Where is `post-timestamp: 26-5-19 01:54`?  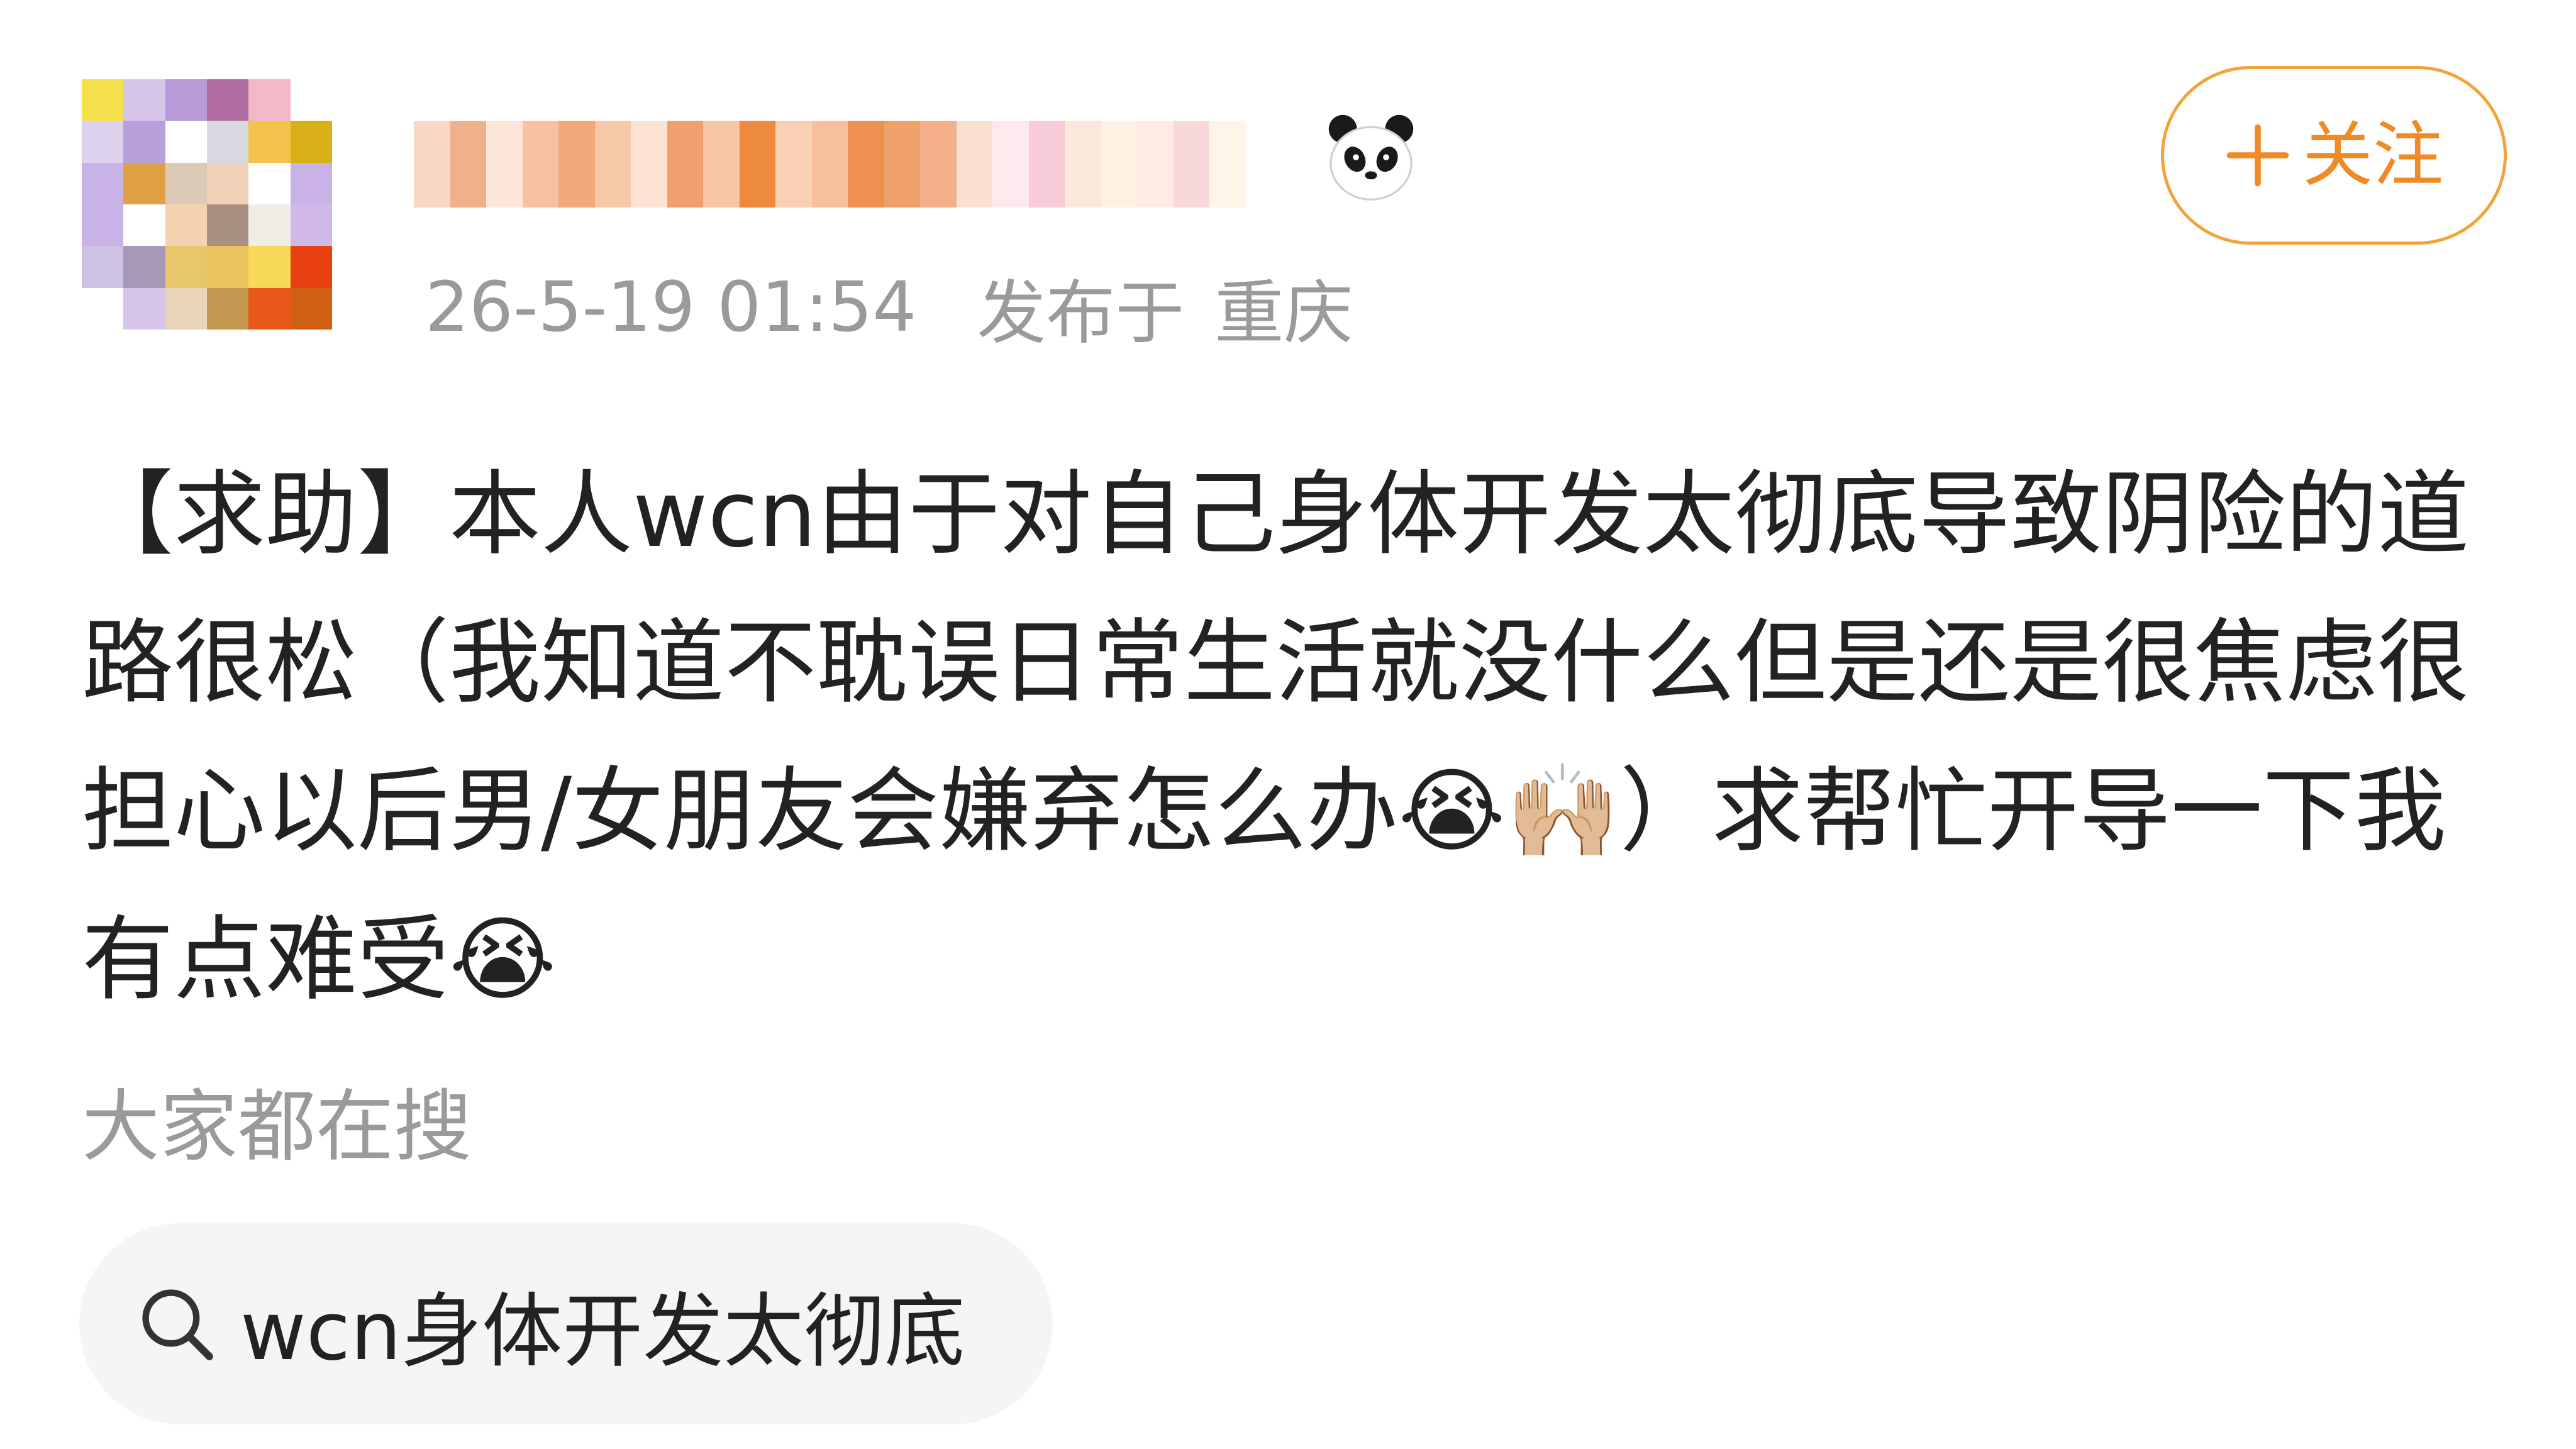 post-timestamp: 26-5-19 01:54 is located at coordinates (671, 307).